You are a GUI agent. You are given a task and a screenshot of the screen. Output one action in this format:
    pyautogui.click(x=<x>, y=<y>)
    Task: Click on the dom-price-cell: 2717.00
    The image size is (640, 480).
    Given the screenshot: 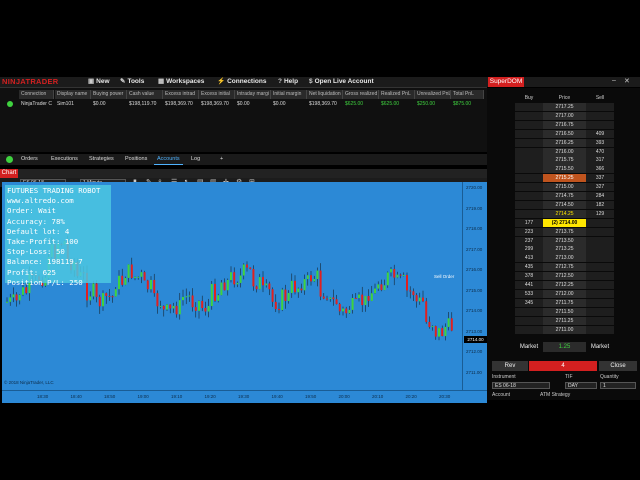 What is the action you would take?
    pyautogui.click(x=564, y=116)
    